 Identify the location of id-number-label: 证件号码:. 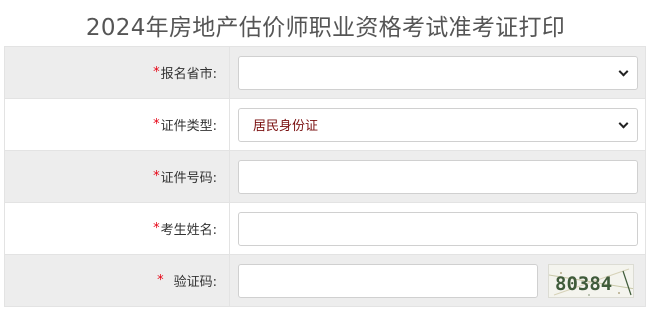
(188, 178).